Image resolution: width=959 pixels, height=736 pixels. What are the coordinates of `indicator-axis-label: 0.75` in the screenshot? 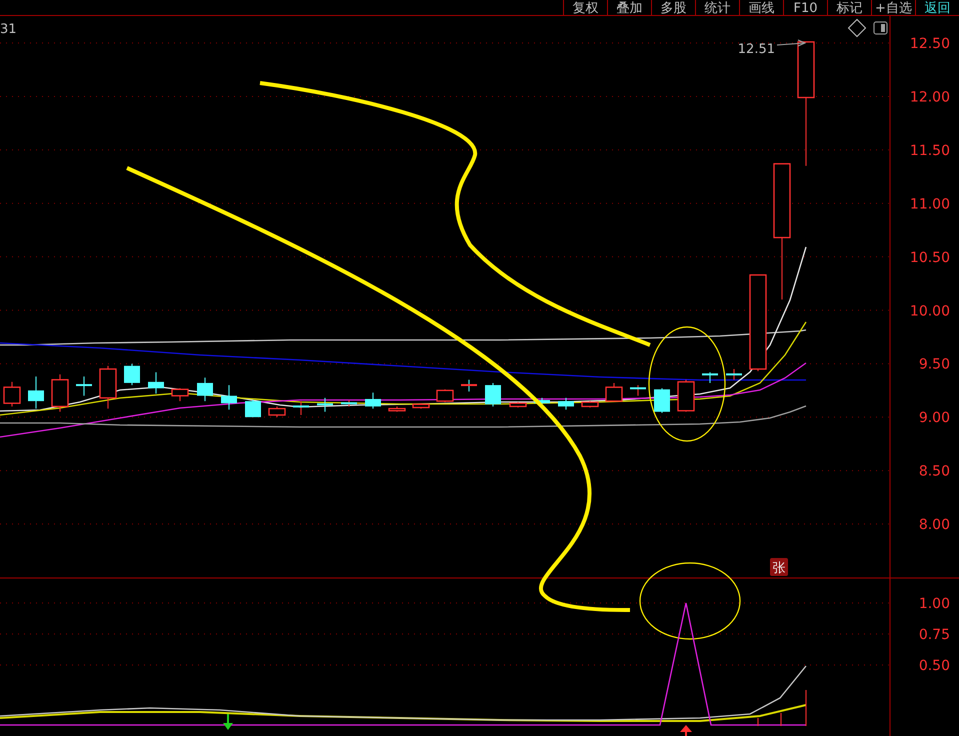 It's located at (934, 635).